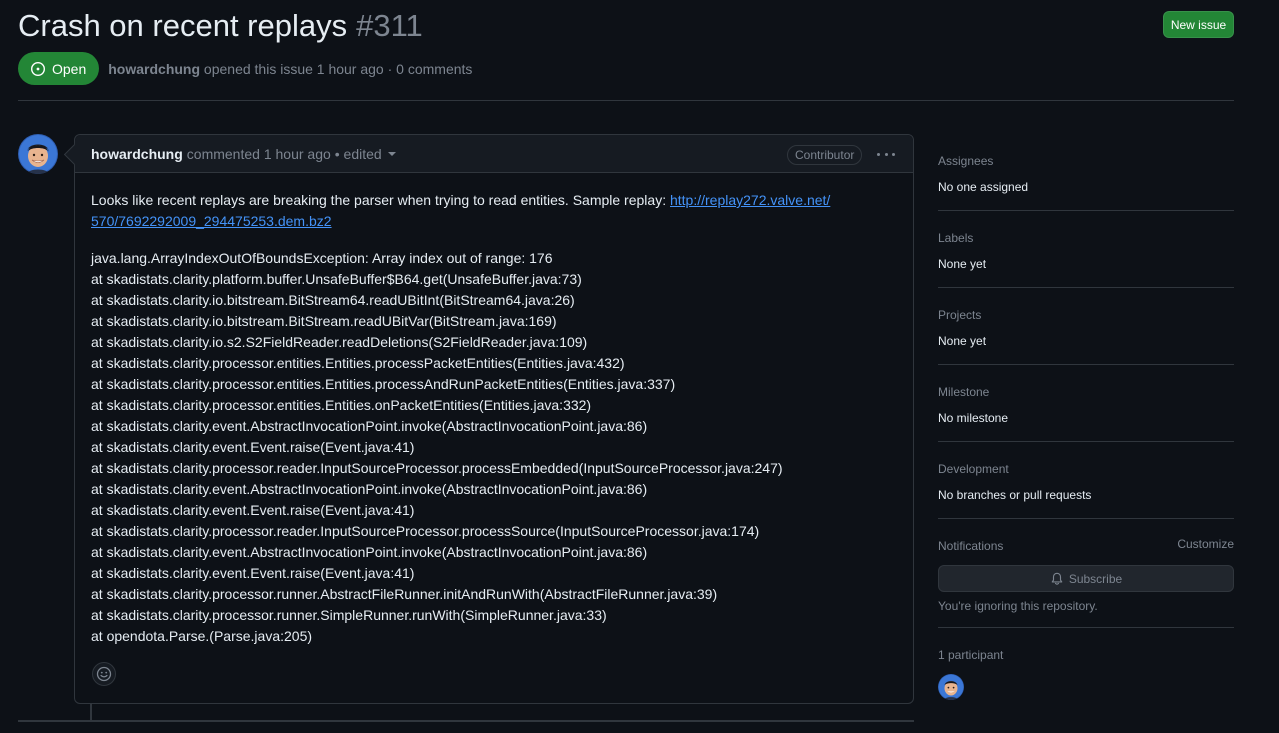  I want to click on issue-author-link: howardchung, so click(154, 69).